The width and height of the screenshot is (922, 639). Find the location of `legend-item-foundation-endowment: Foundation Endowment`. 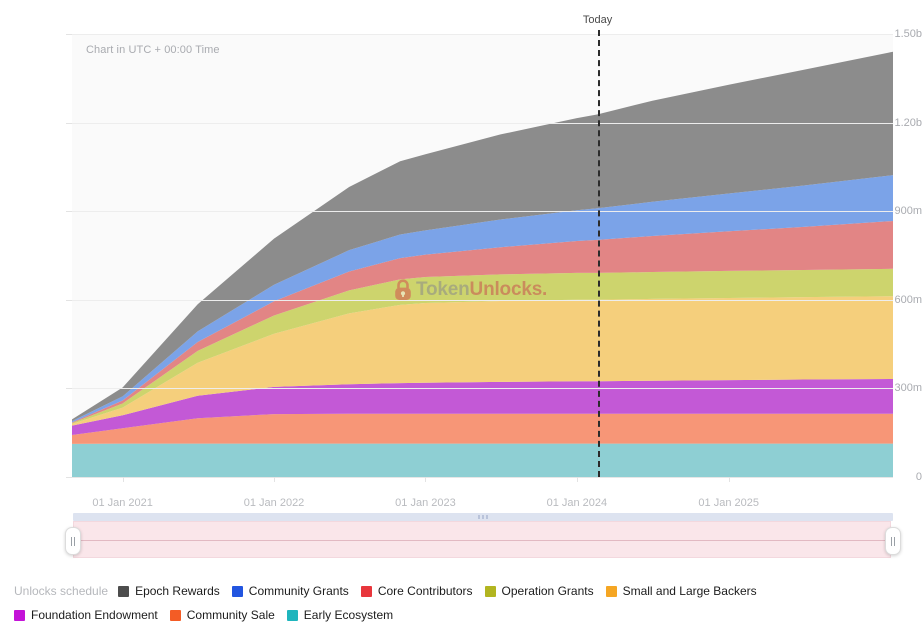

legend-item-foundation-endowment: Foundation Endowment is located at coordinates (86, 615).